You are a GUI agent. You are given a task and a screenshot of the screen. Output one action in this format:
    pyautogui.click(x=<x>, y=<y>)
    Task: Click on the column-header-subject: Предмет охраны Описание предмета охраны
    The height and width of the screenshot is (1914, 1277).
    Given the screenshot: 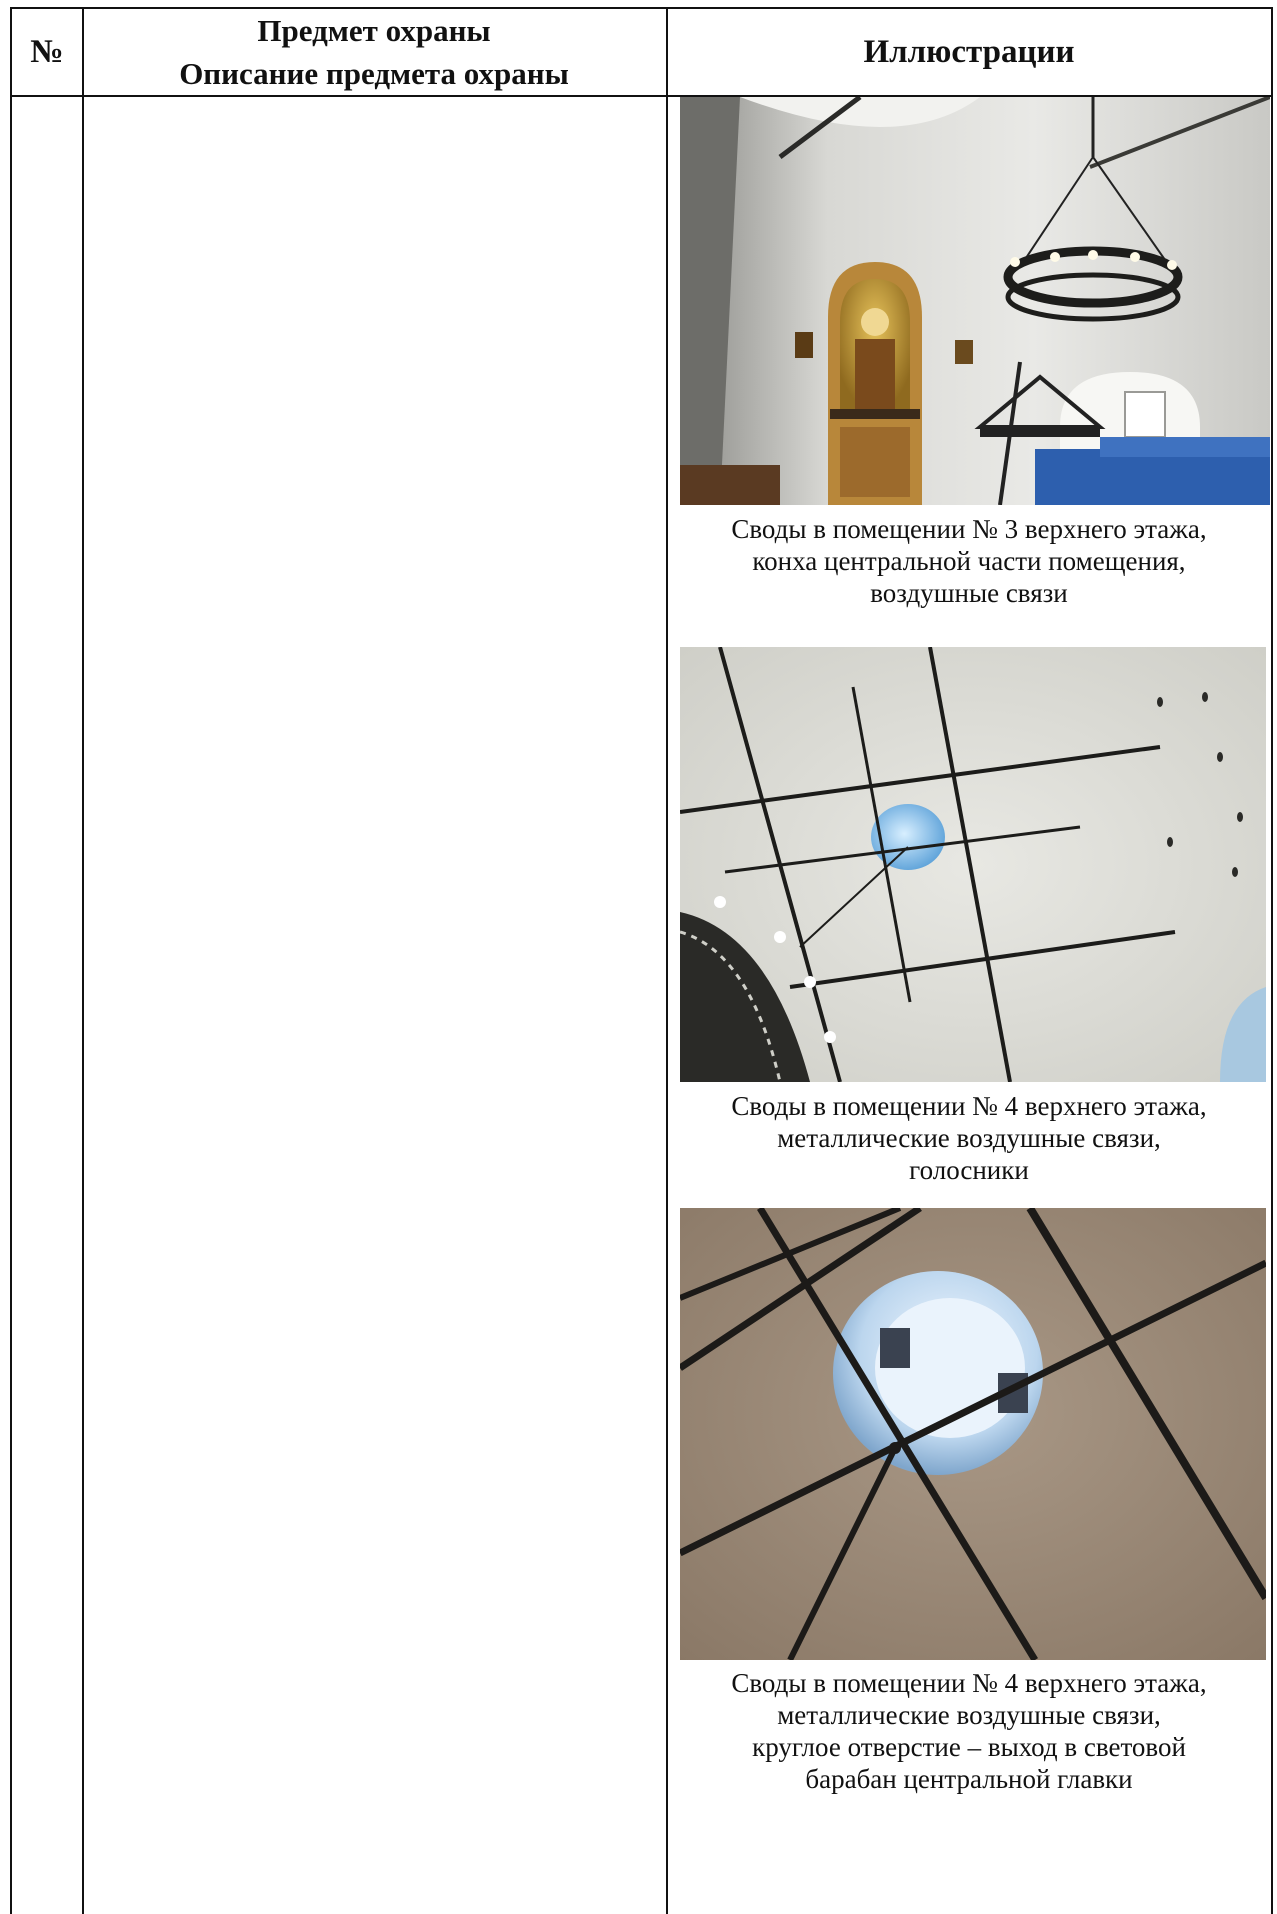 What is the action you would take?
    pyautogui.click(x=374, y=52)
    